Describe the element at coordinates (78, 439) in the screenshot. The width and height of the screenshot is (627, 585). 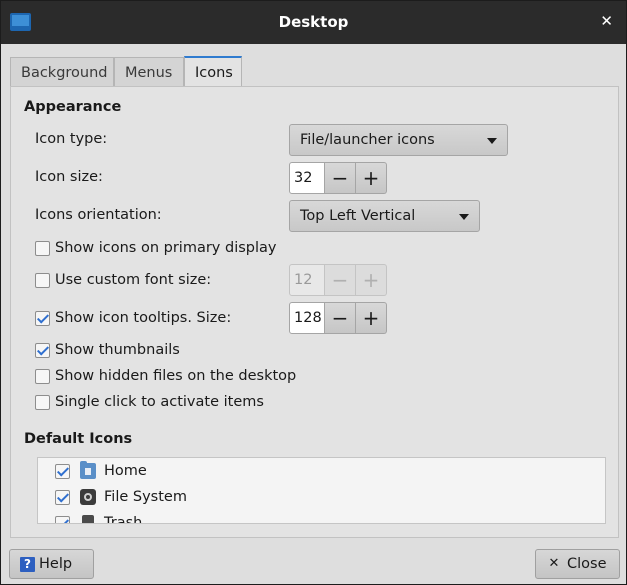
I see `default-icons-heading: Default Icons` at that location.